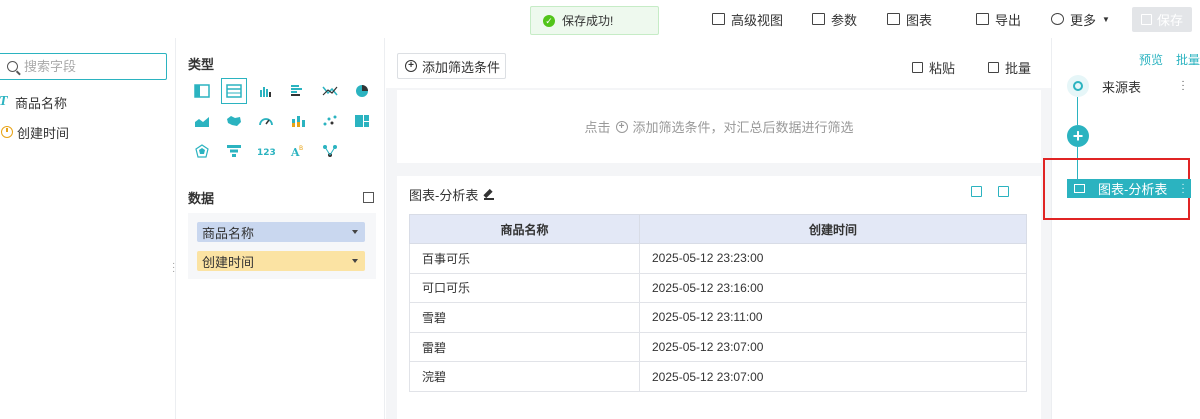  I want to click on preview-link: 预览, so click(1151, 59).